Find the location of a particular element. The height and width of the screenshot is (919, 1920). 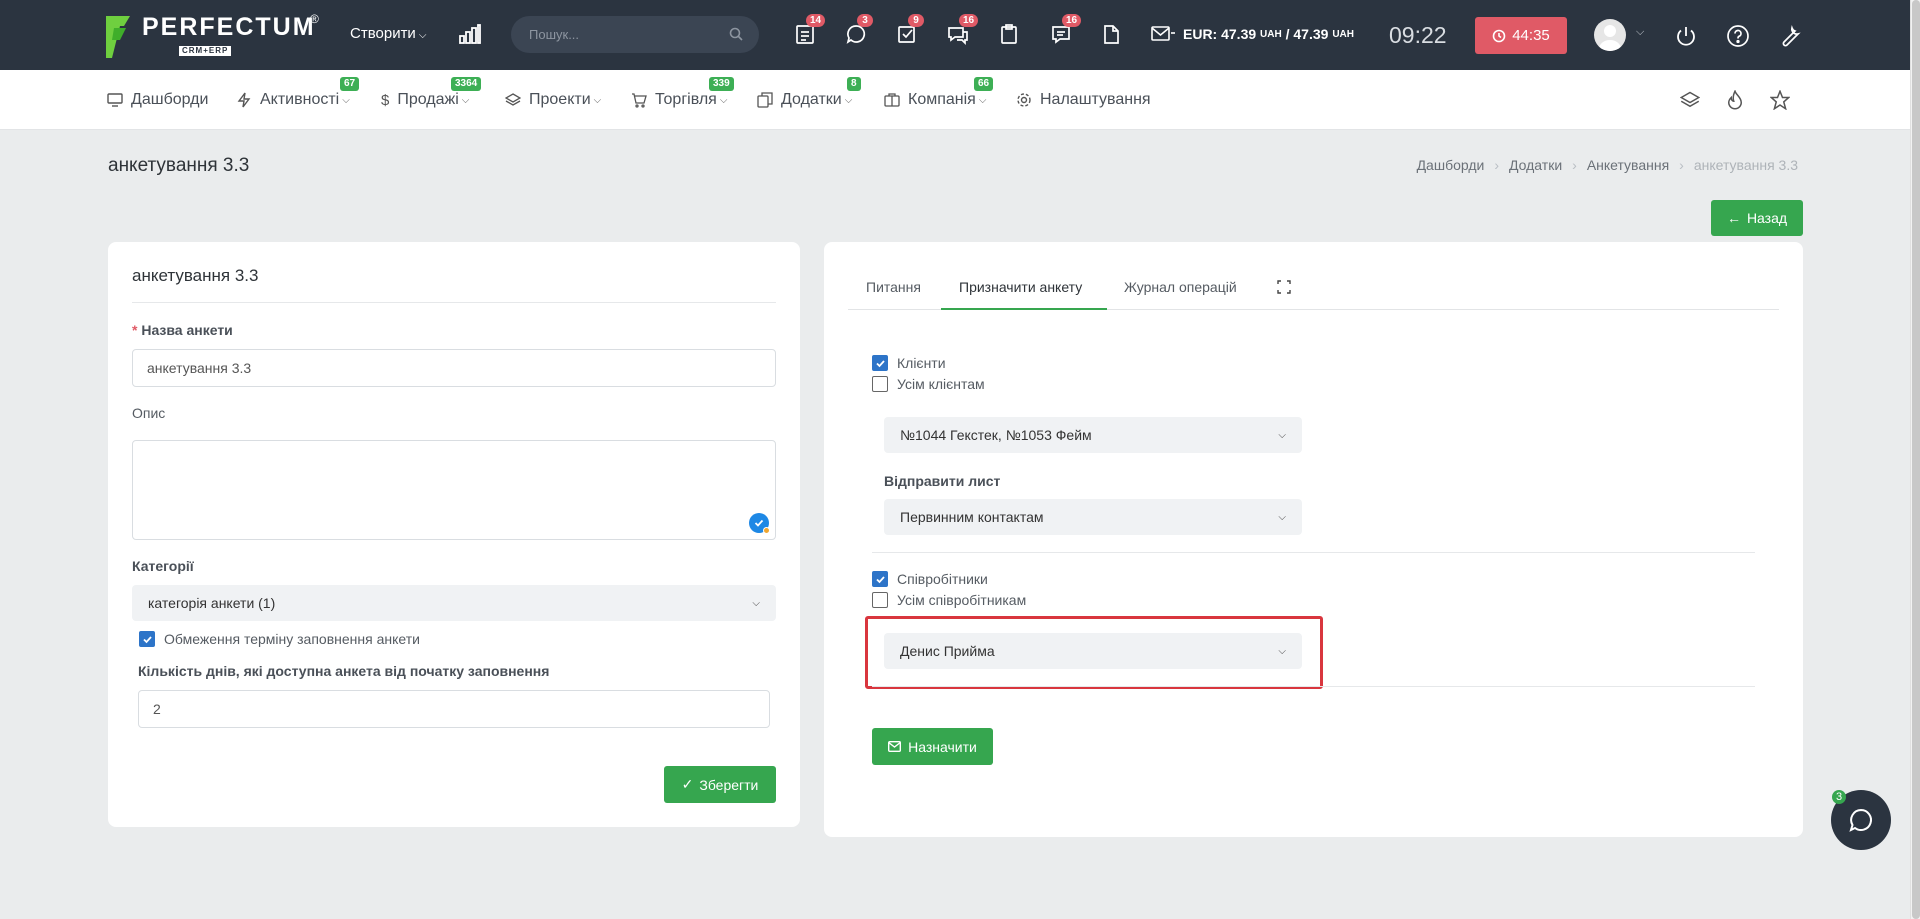

nav-badge: 8 is located at coordinates (854, 84).